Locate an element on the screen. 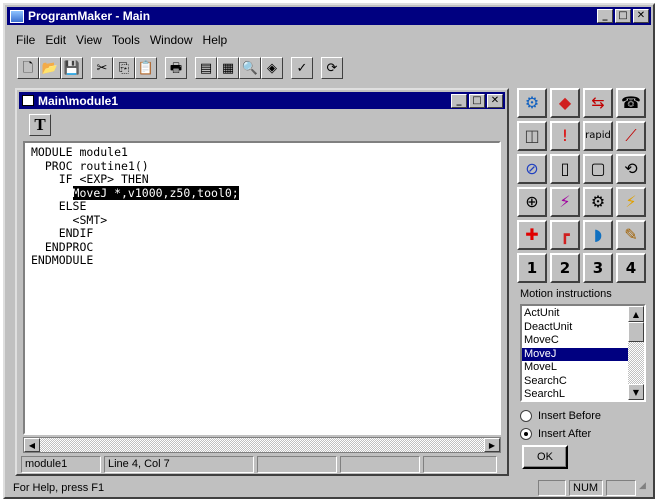  code-line: ENDMODULE is located at coordinates (262, 260).